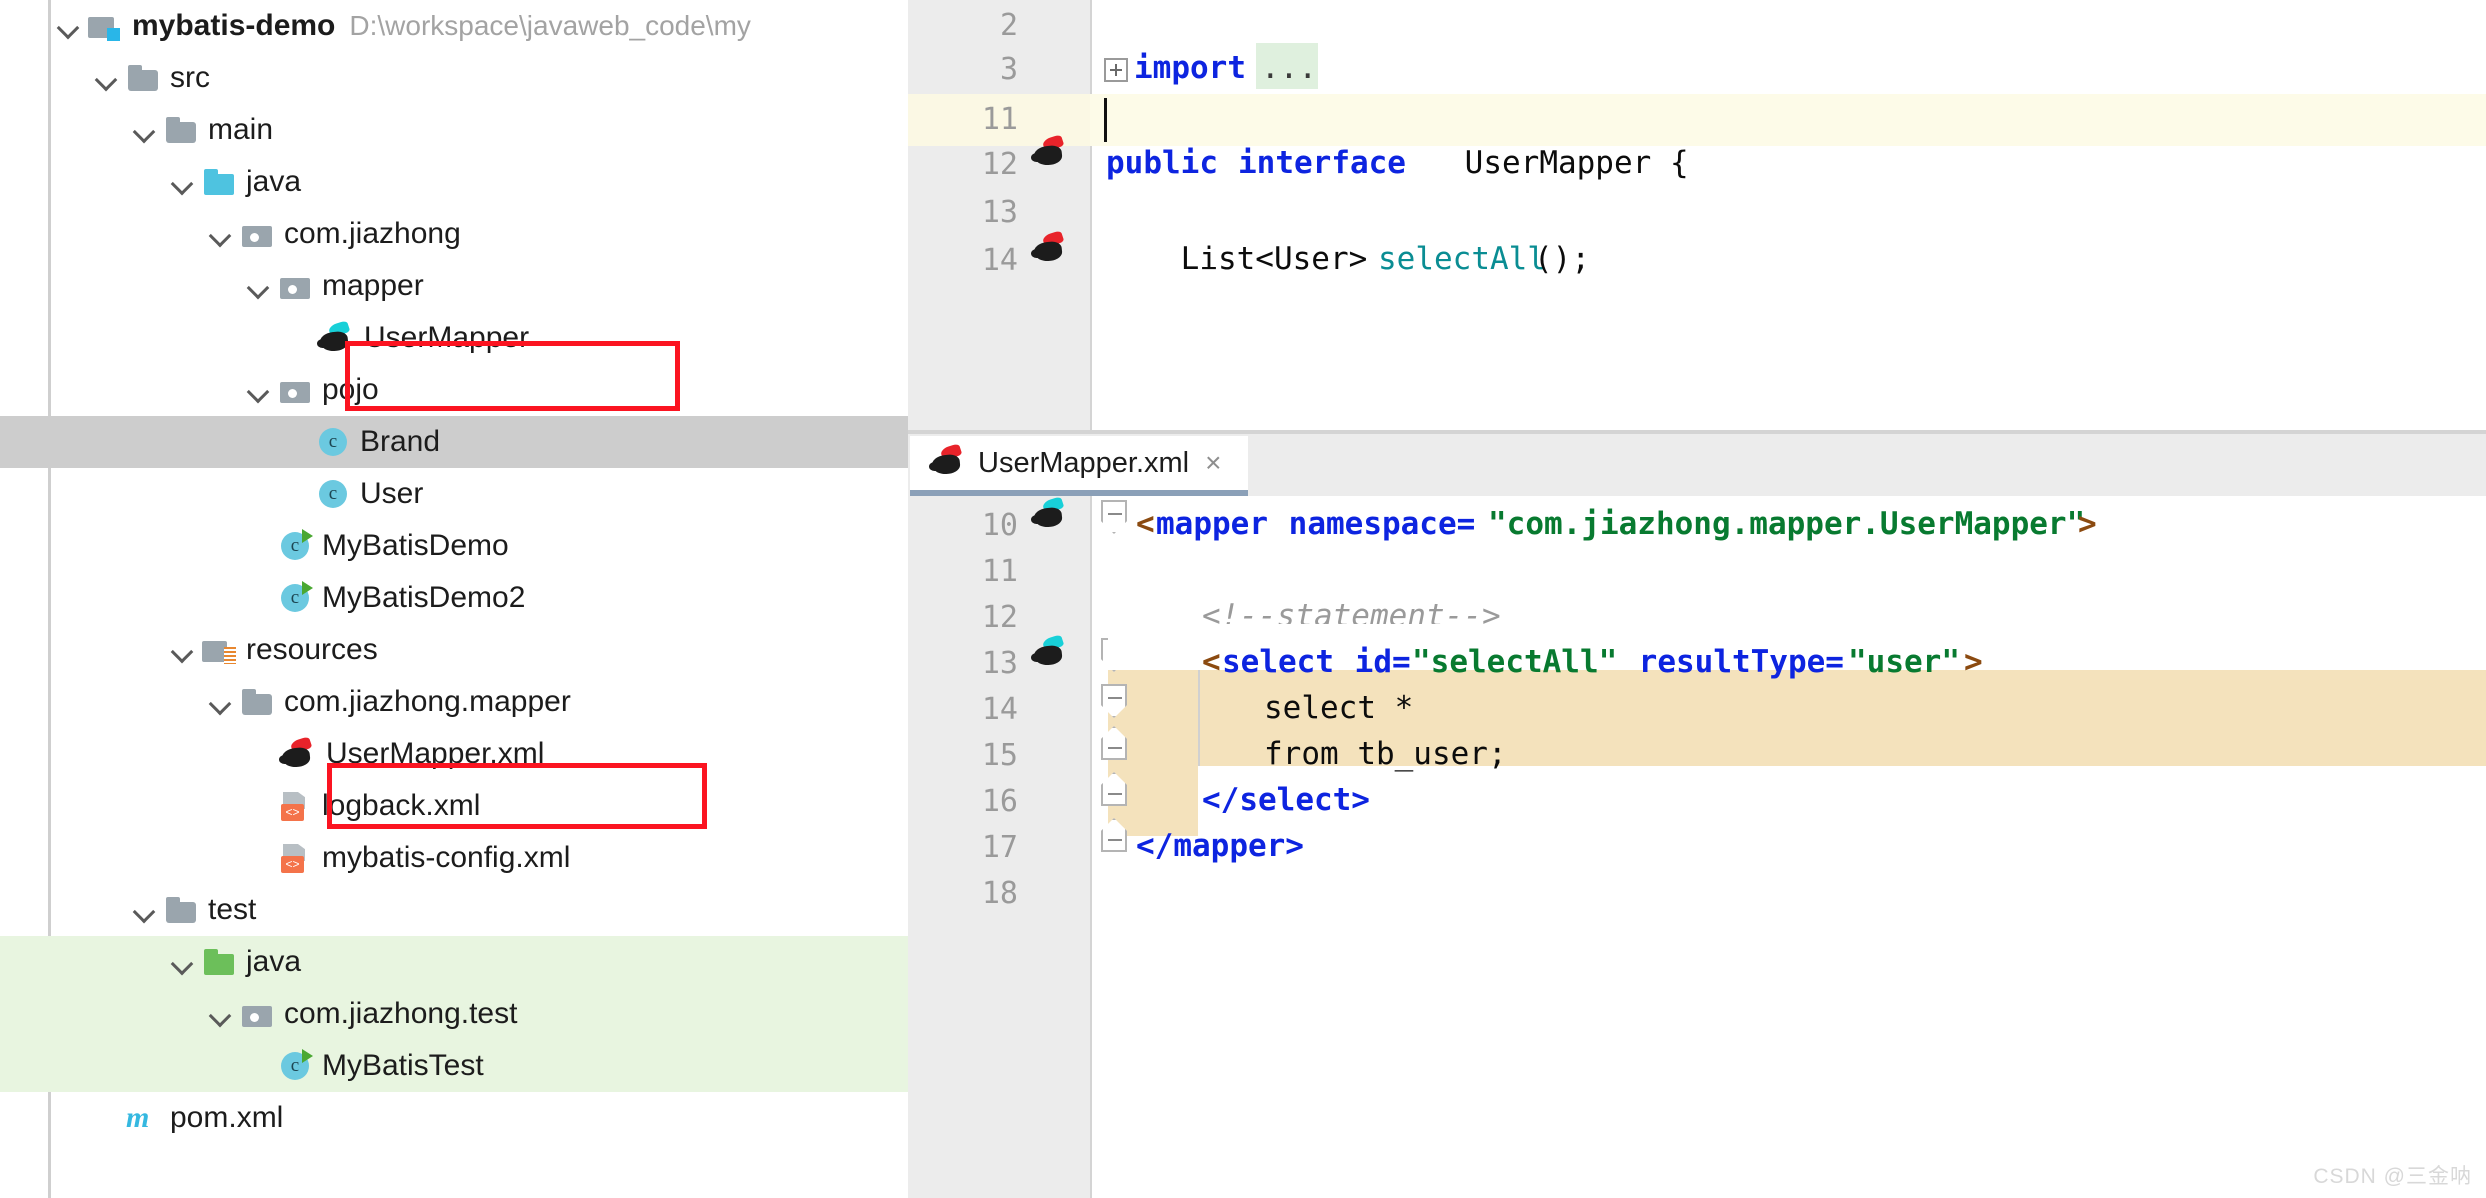 The width and height of the screenshot is (2486, 1198). Describe the element at coordinates (454, 130) in the screenshot. I see `tree-item-main: main` at that location.